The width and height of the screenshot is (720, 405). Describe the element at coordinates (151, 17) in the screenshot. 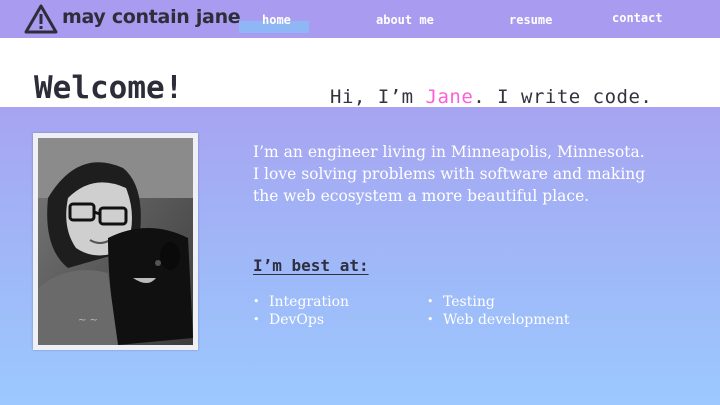

I see `site-logo-text: may contain jane` at that location.